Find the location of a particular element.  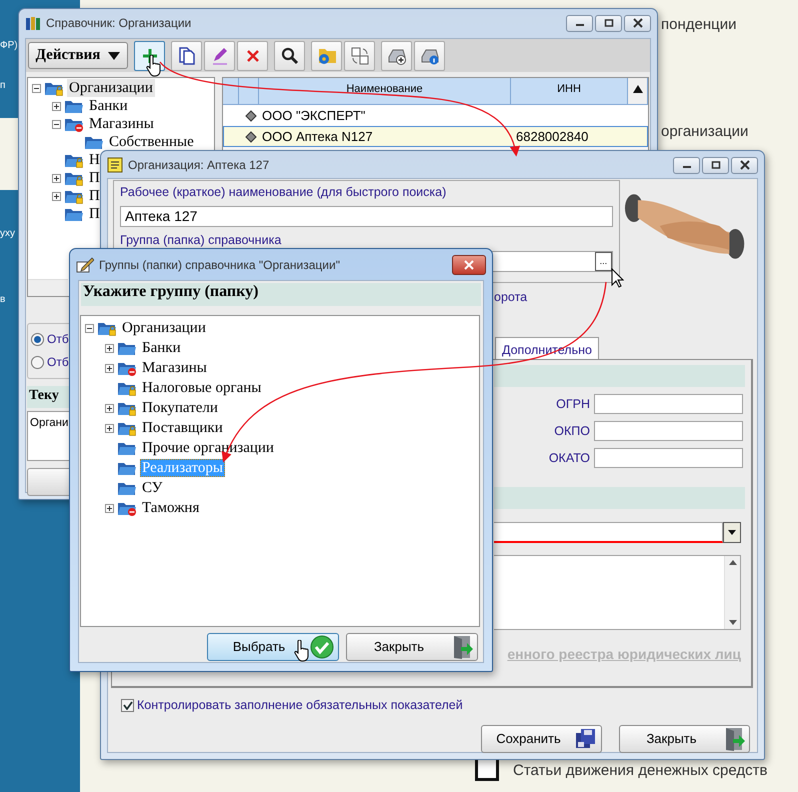

sidebar-text: в is located at coordinates (3, 300).